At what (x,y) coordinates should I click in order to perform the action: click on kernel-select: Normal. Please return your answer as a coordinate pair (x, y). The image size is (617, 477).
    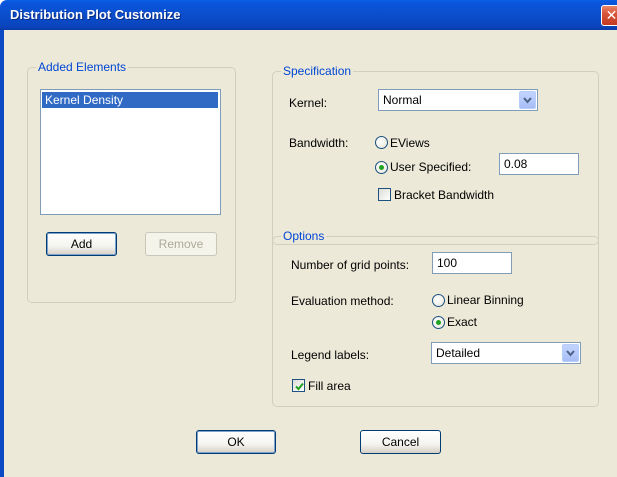
    Looking at the image, I should click on (458, 100).